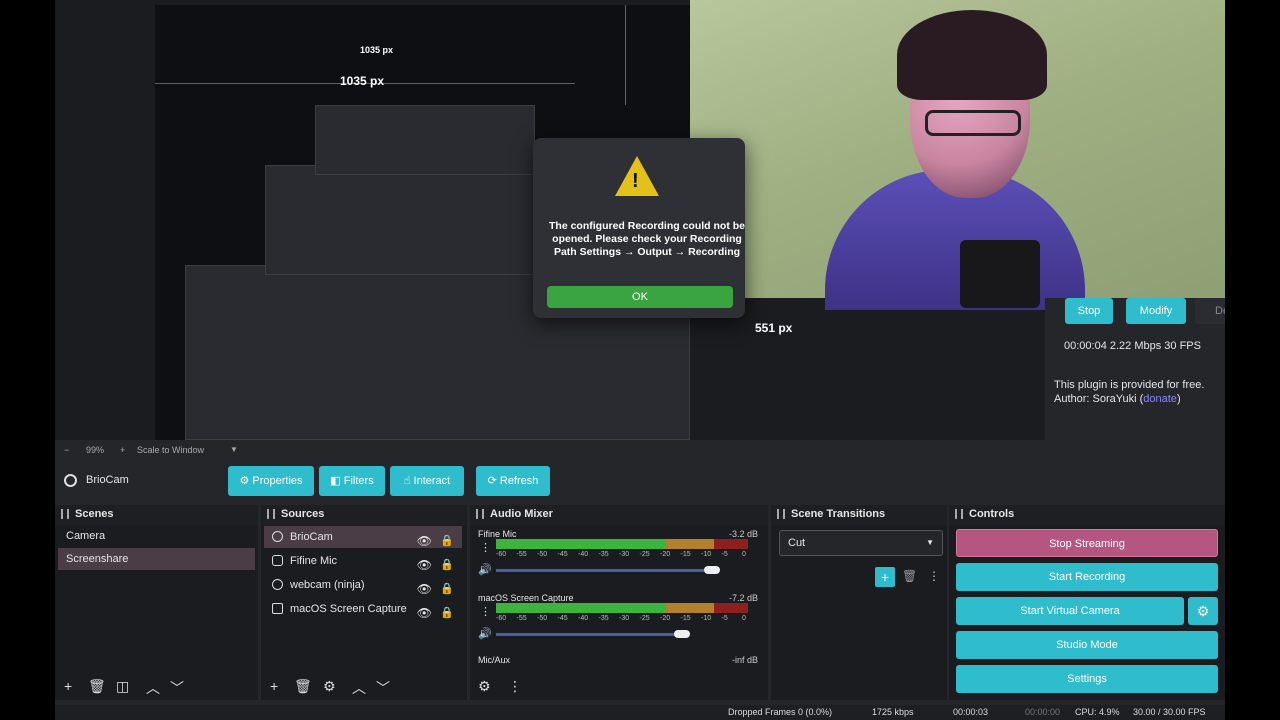 Image resolution: width=1280 pixels, height=720 pixels. What do you see at coordinates (363, 537) in the screenshot?
I see `source-item-briocam: BrioCam 👁 🔒` at bounding box center [363, 537].